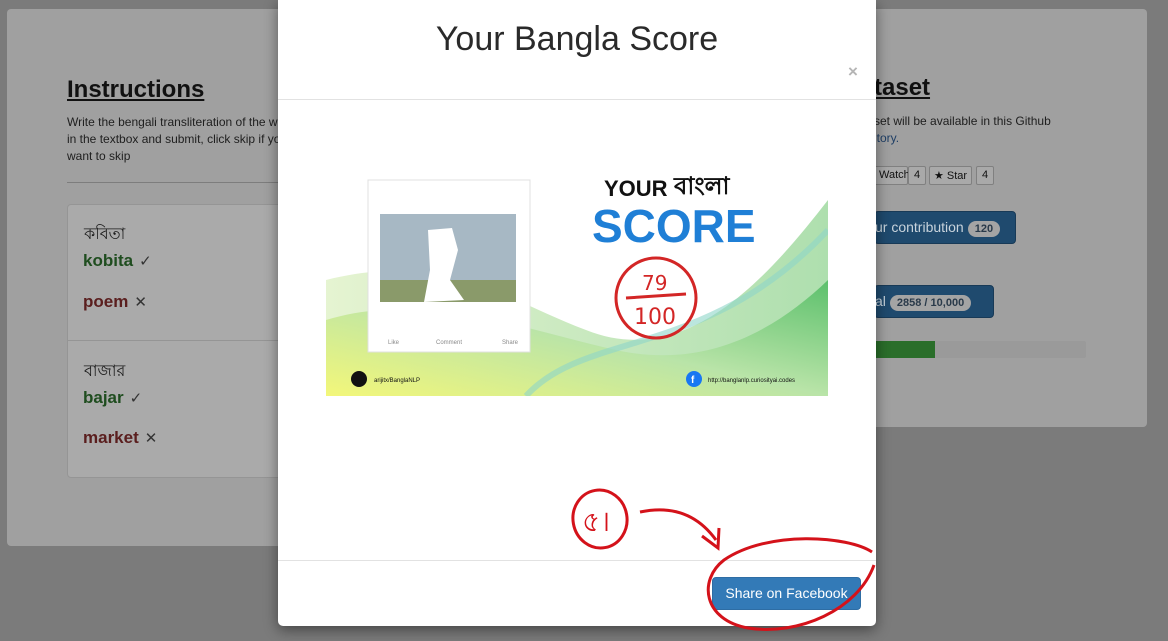  Describe the element at coordinates (985, 175) in the screenshot. I see `github-star-count: 4` at that location.